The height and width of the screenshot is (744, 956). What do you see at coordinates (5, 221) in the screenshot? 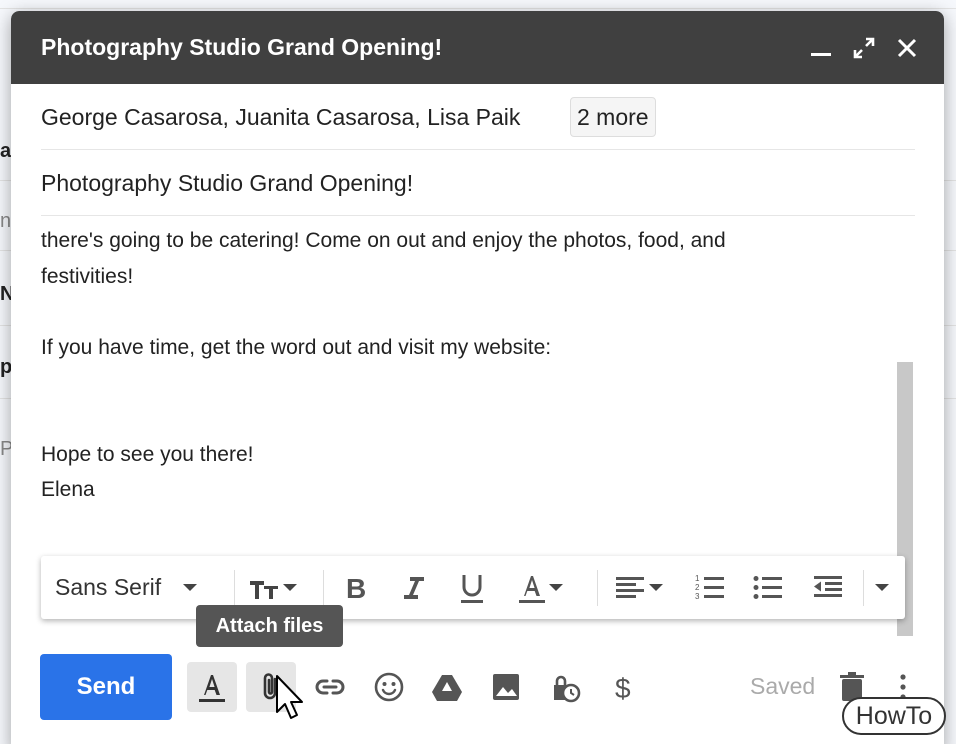
I see `inbox-row-fragment: n` at bounding box center [5, 221].